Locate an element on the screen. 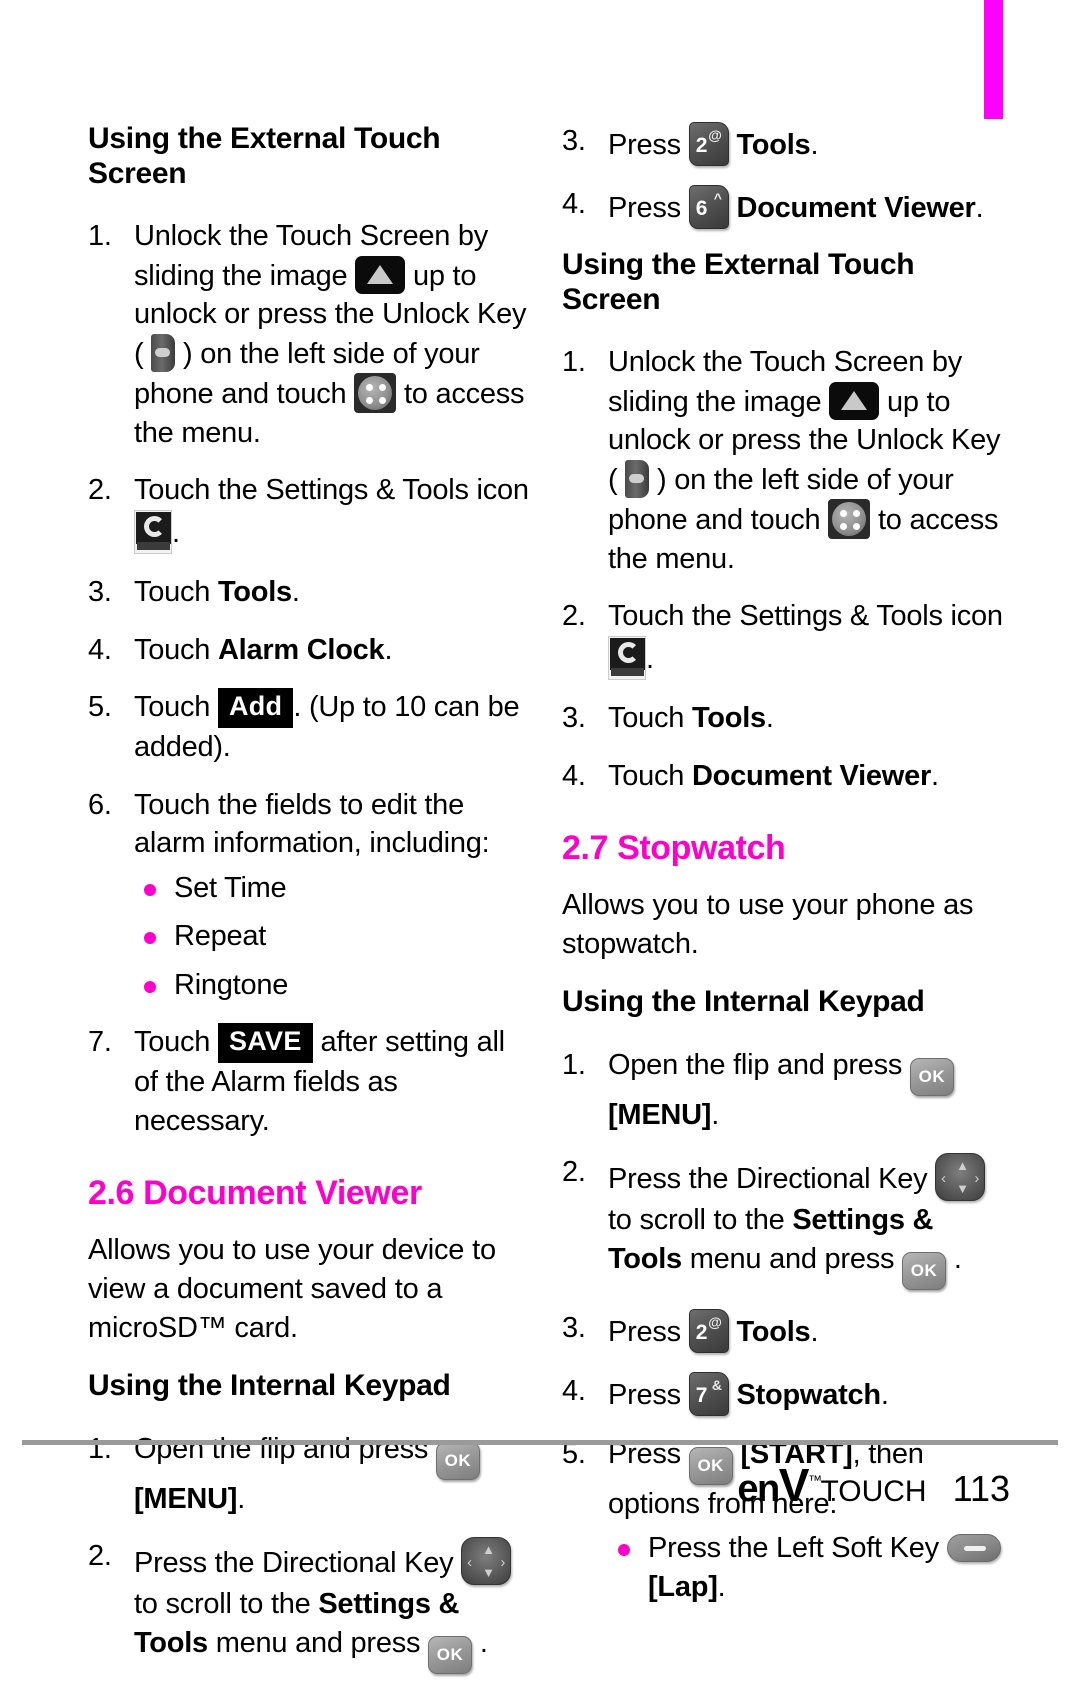  unlock-slider-icon is located at coordinates (380, 274).